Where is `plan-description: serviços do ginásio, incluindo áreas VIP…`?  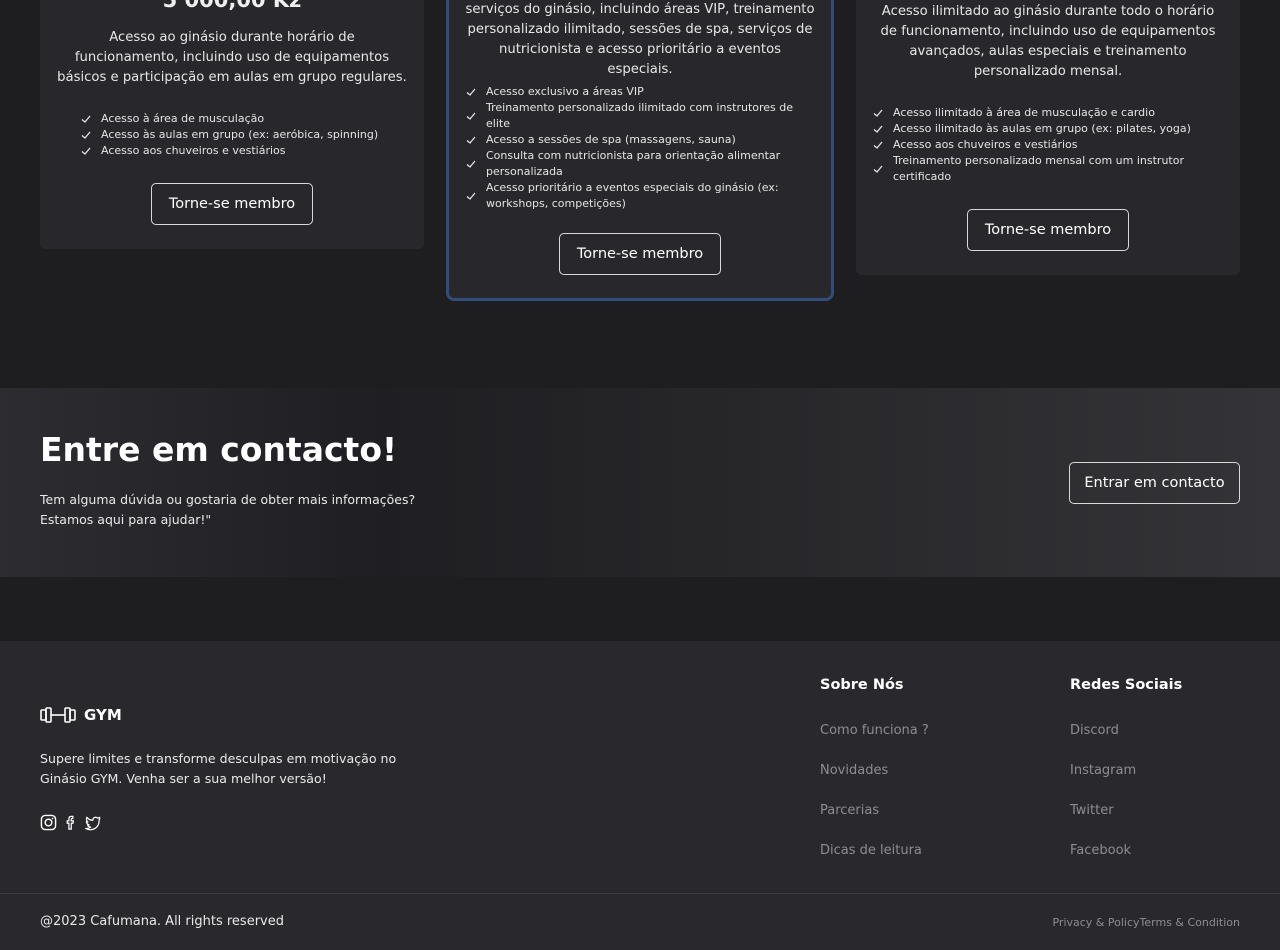 plan-description: serviços do ginásio, incluindo áreas VIP… is located at coordinates (640, 39).